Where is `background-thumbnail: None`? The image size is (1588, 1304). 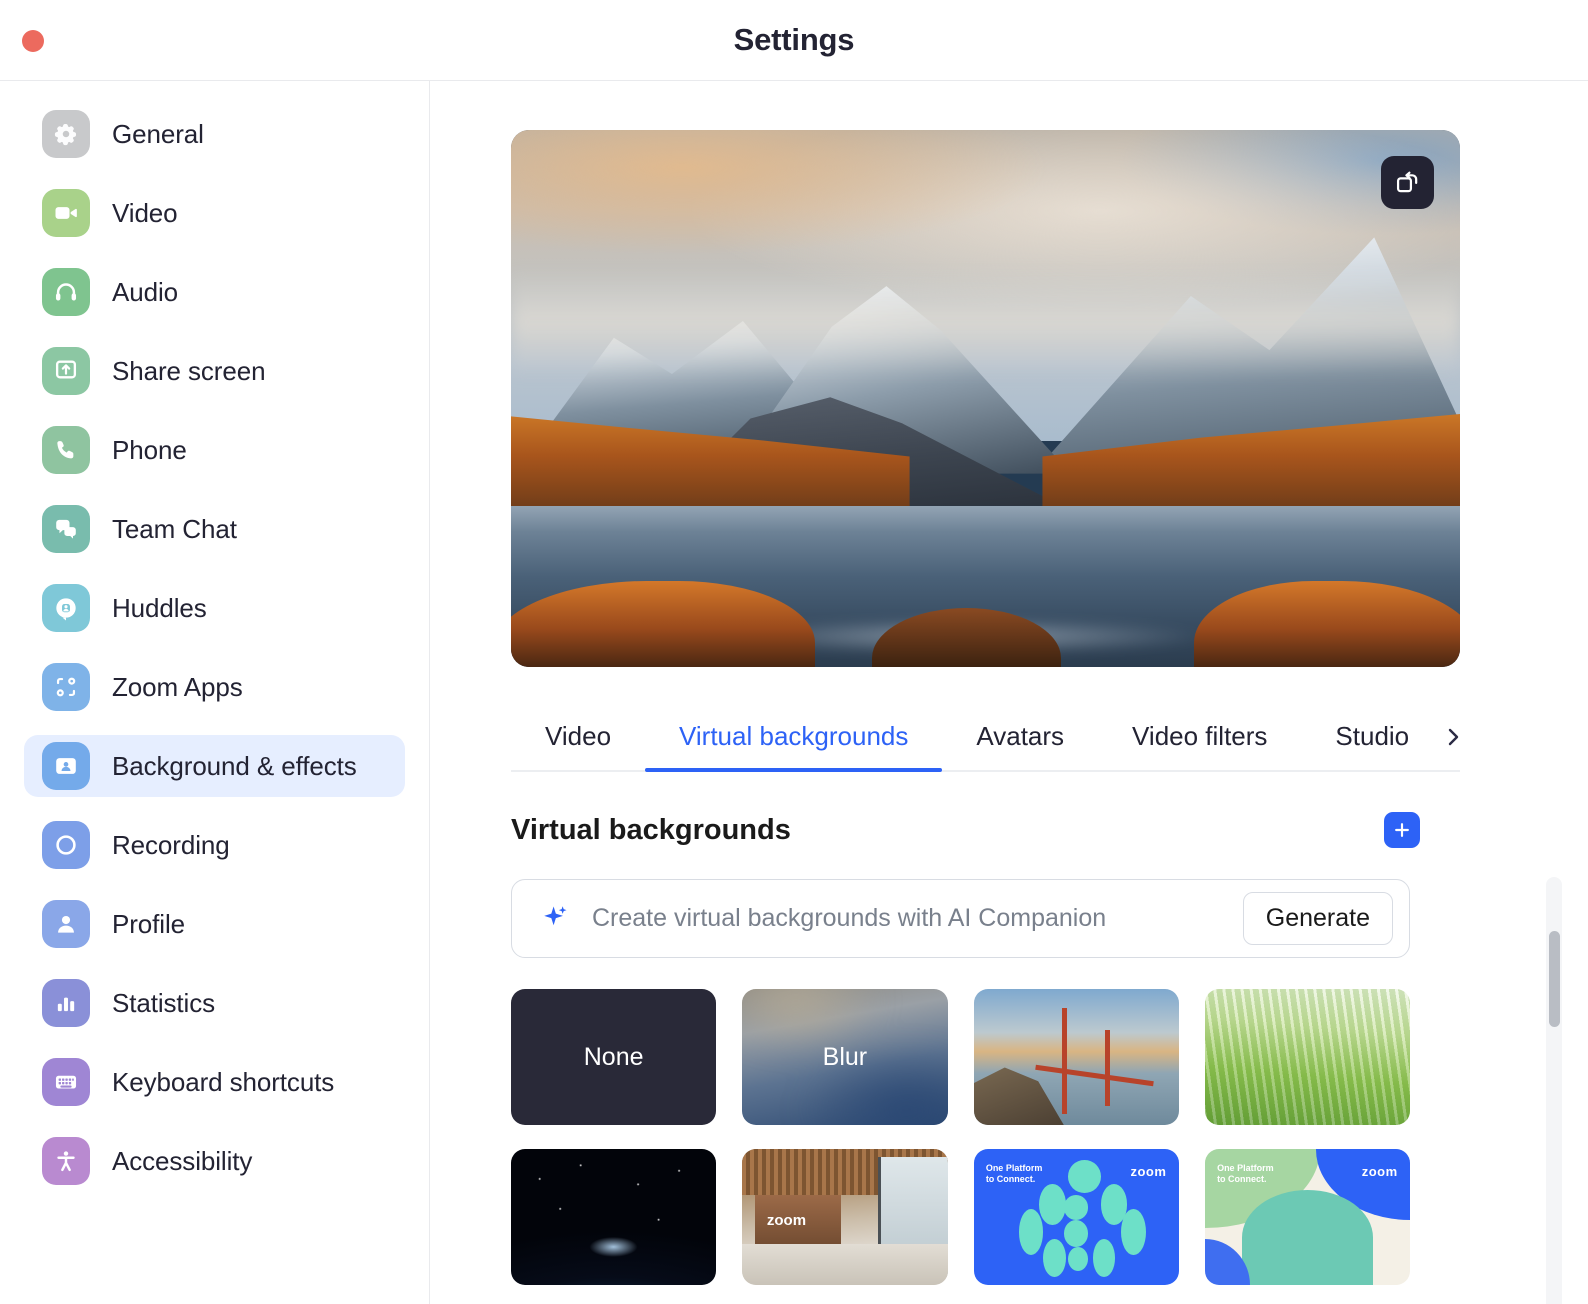
background-thumbnail: None is located at coordinates (614, 1057).